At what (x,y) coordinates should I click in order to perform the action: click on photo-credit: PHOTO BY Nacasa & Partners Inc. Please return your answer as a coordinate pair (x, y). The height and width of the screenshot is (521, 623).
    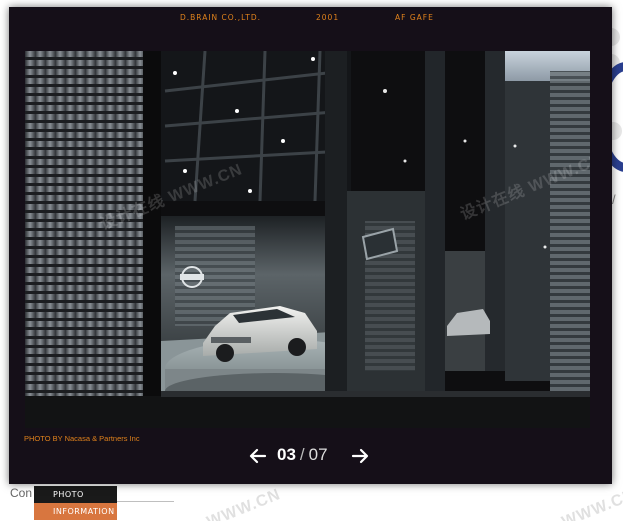
    Looking at the image, I should click on (82, 438).